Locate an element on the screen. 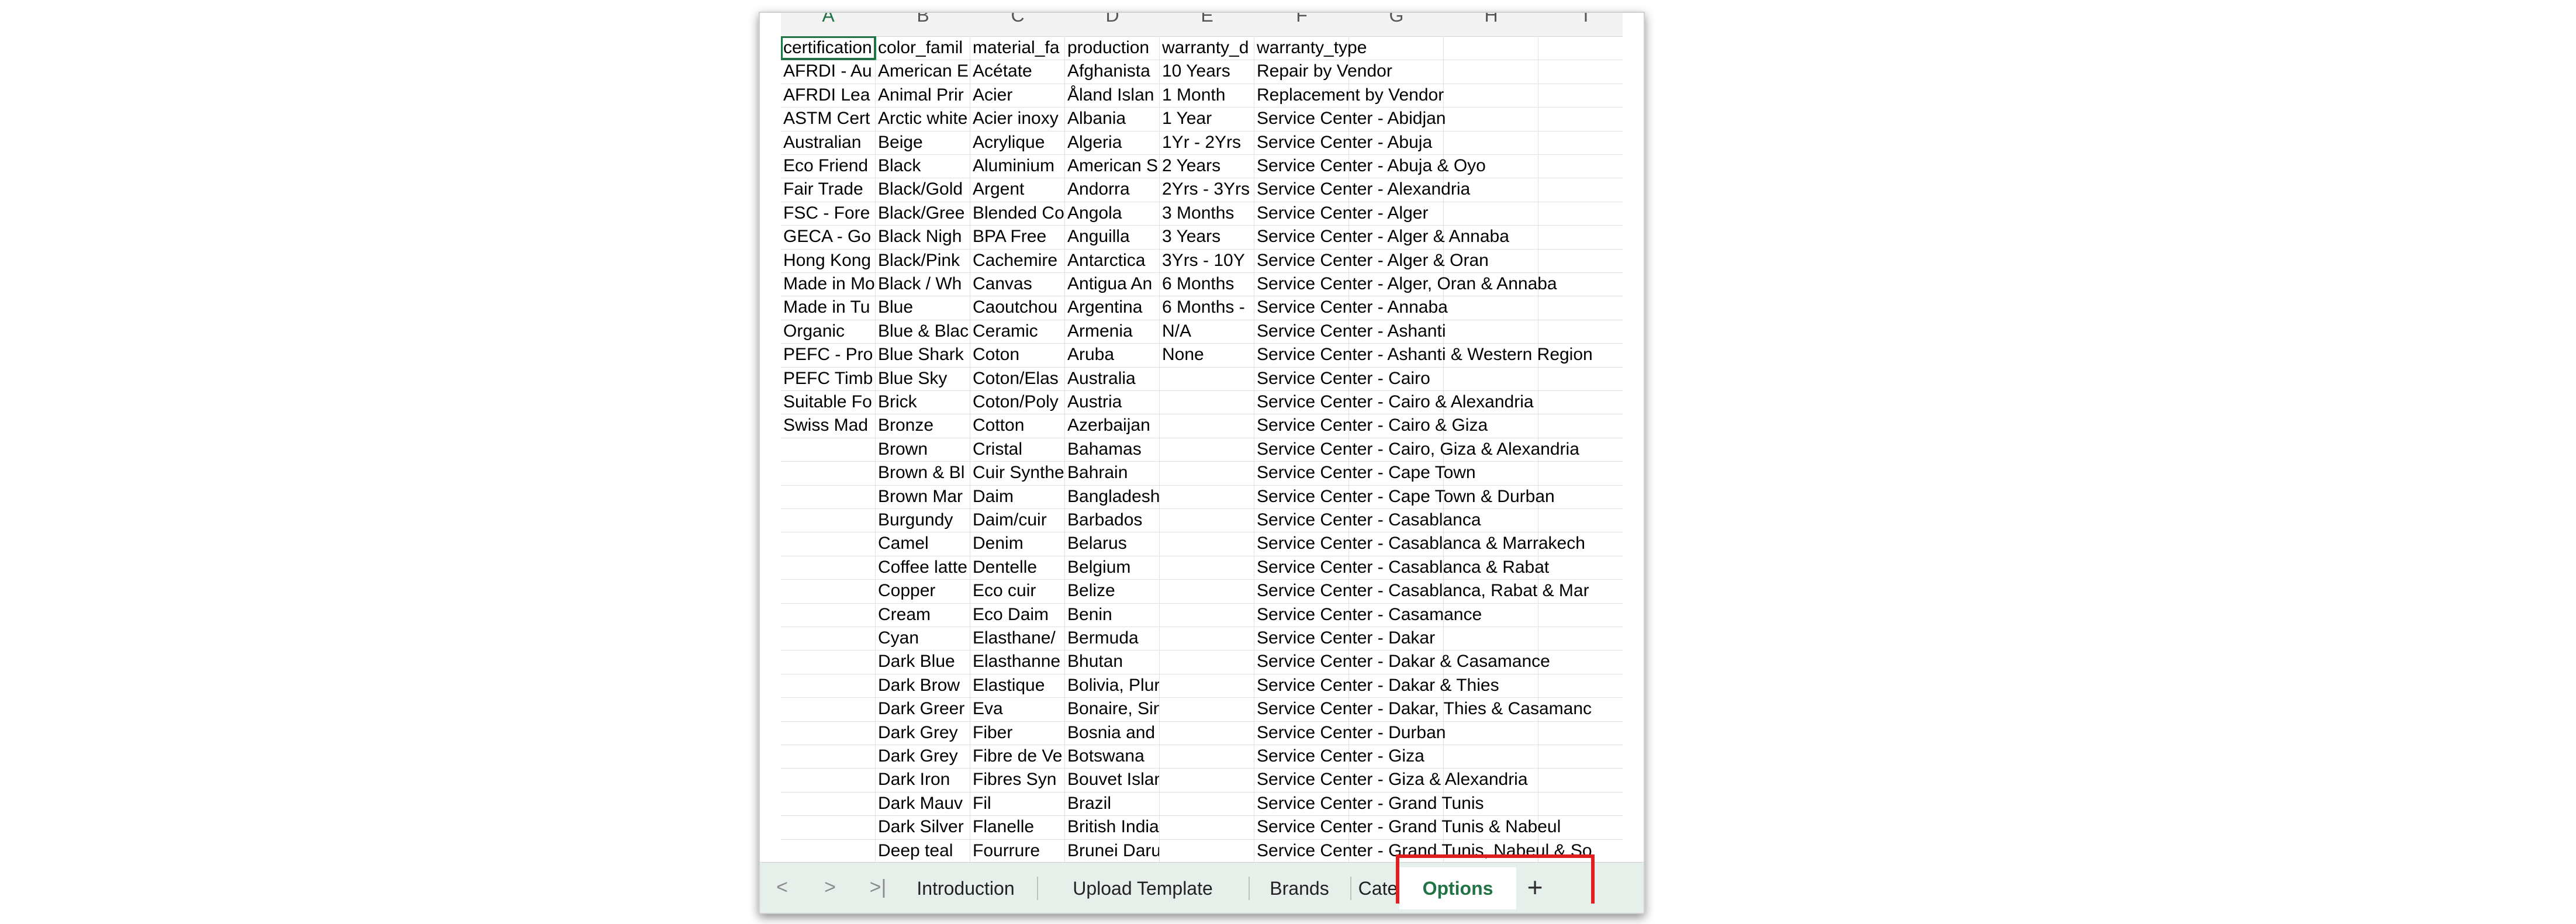  cell-b25: Cream is located at coordinates (923, 615).